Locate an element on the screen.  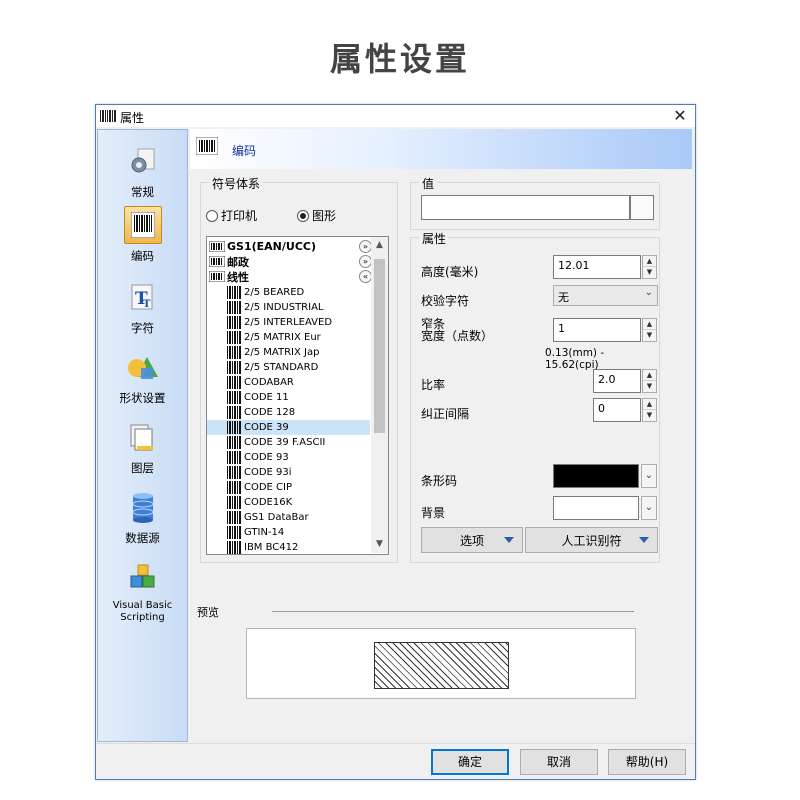
category-label: 线性 is located at coordinates (238, 277).